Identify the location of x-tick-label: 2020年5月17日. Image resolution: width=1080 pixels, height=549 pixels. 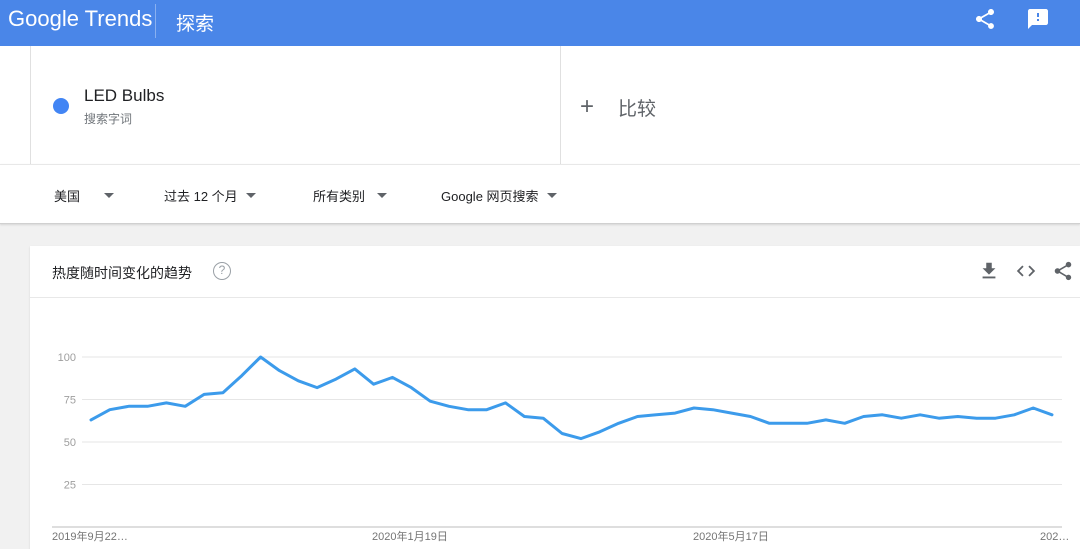
(731, 536).